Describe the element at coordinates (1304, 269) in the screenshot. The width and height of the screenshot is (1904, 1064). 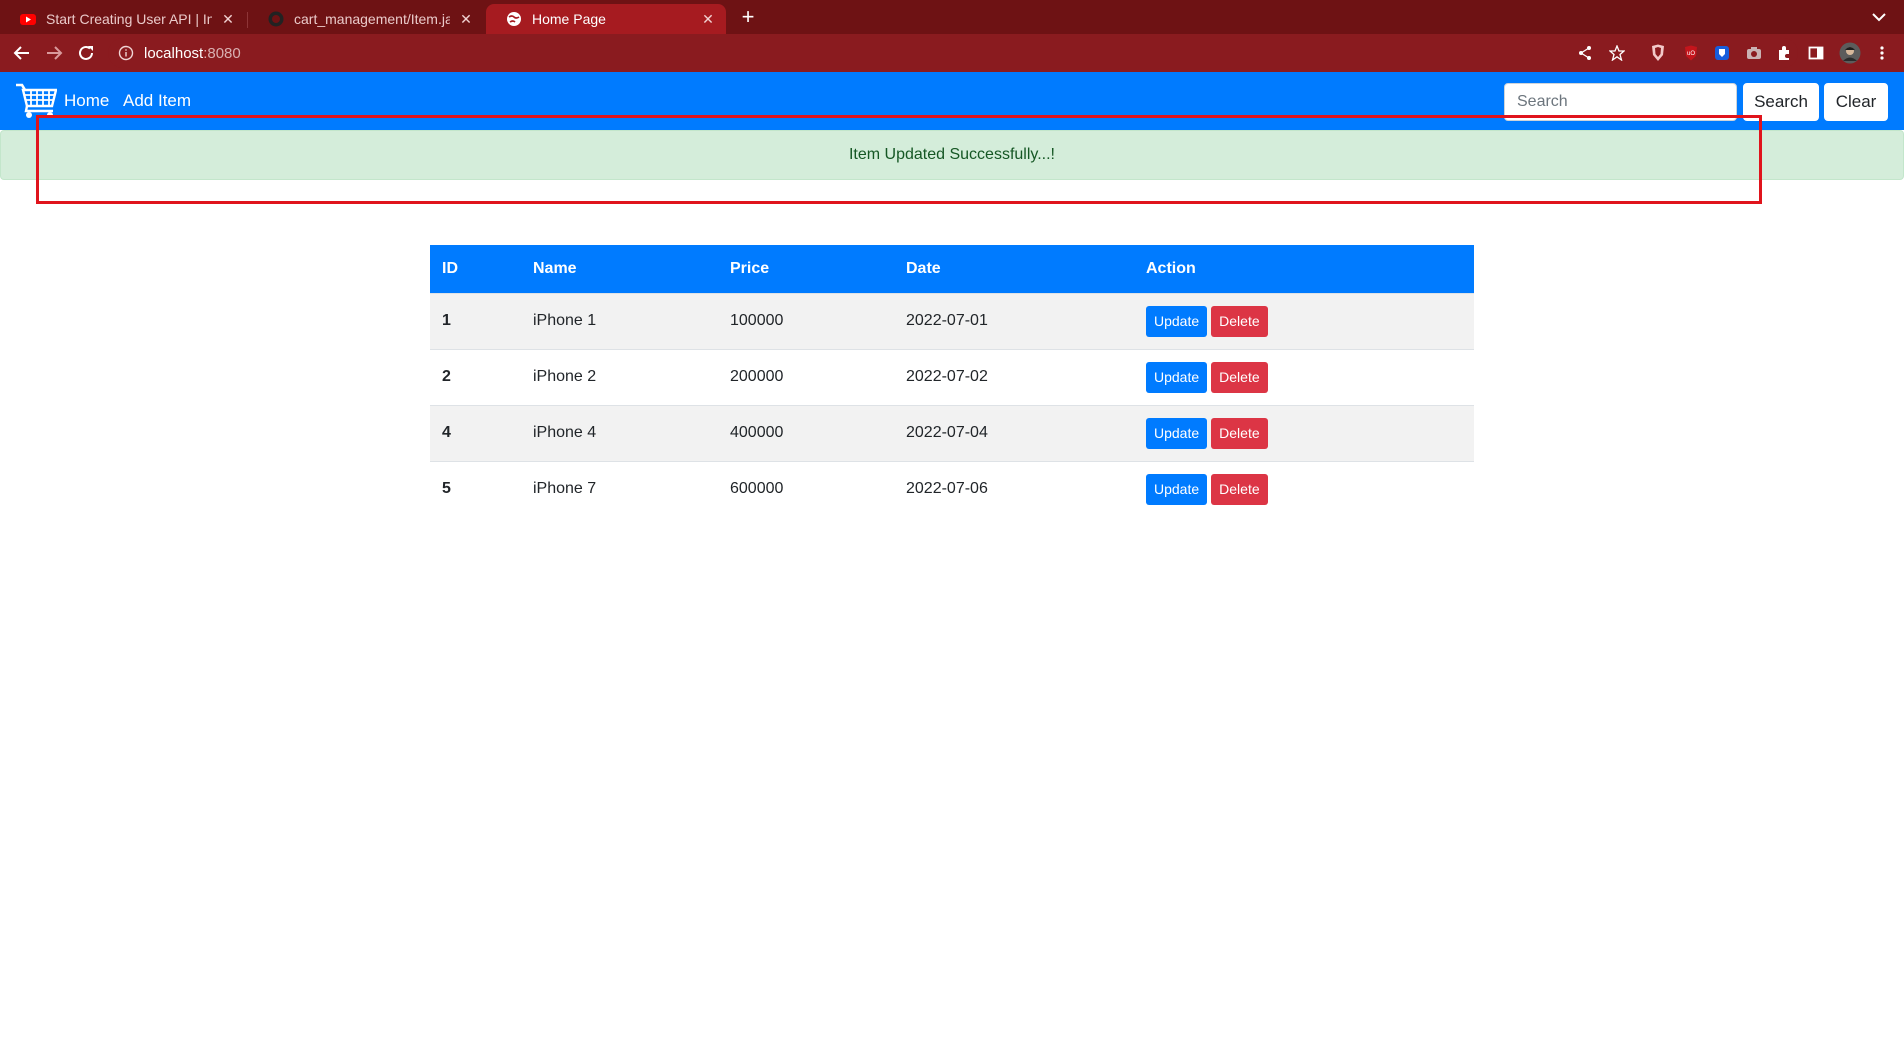
I see `column-header-action: Action` at that location.